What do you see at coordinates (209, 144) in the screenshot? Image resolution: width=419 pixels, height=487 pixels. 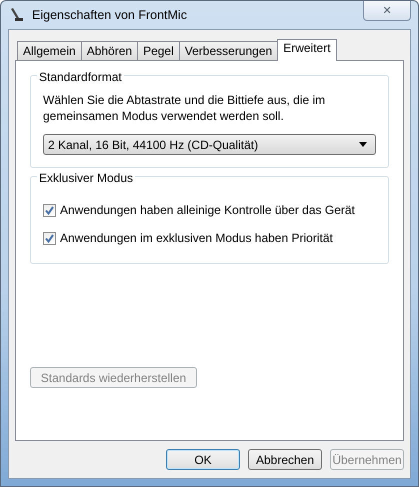 I see `format-dropdown: 2 Kanal, 16 Bit, 44100 Hz (CD-Qualität)` at bounding box center [209, 144].